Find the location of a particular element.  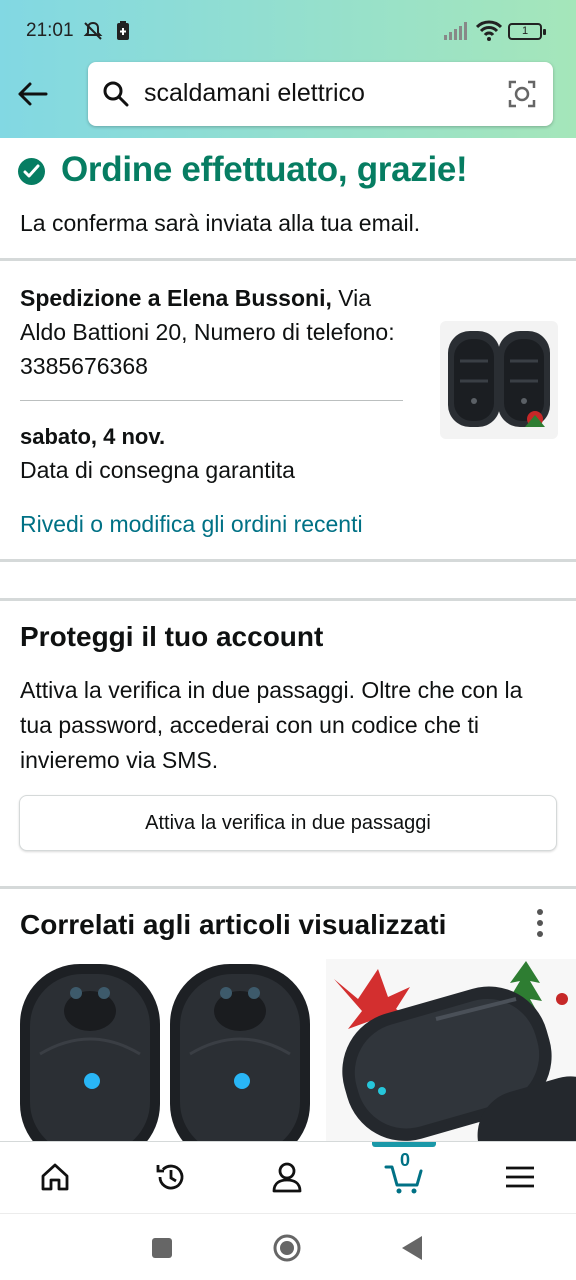

app-header: 21:01 1 scaldamani elettrico is located at coordinates (288, 69).